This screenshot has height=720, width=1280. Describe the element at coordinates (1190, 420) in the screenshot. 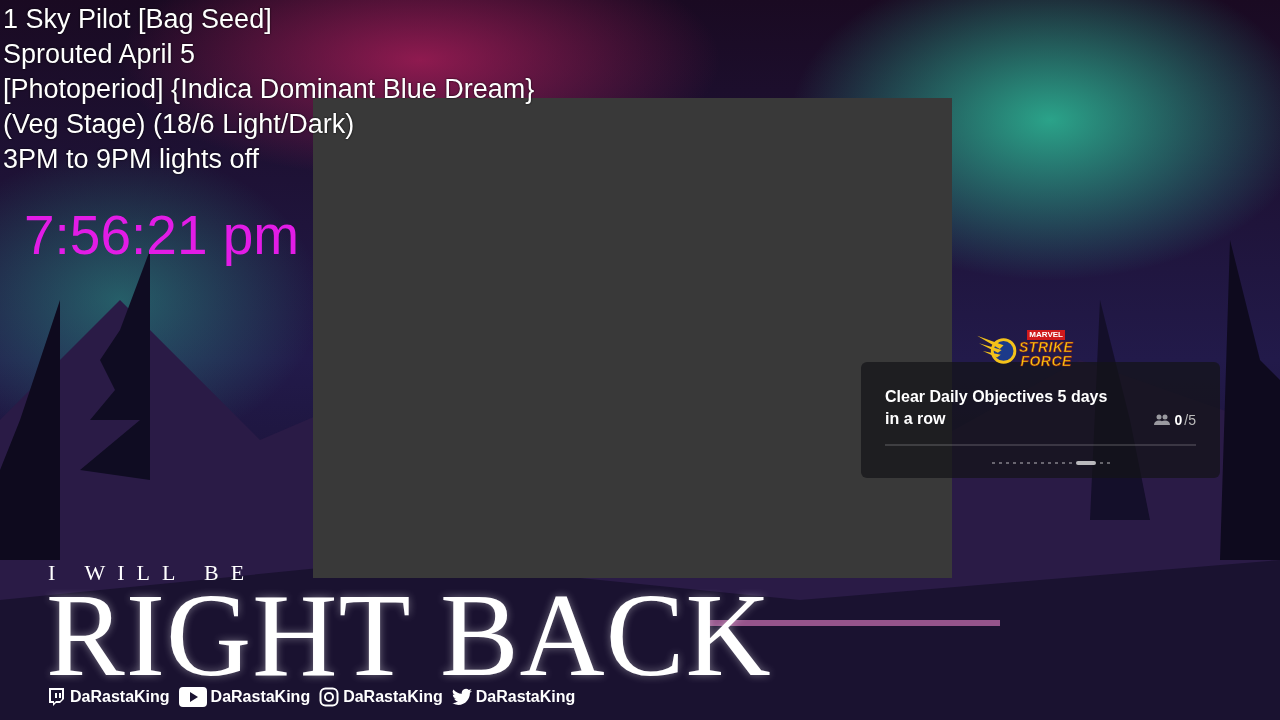

I see `count-total: /5` at that location.